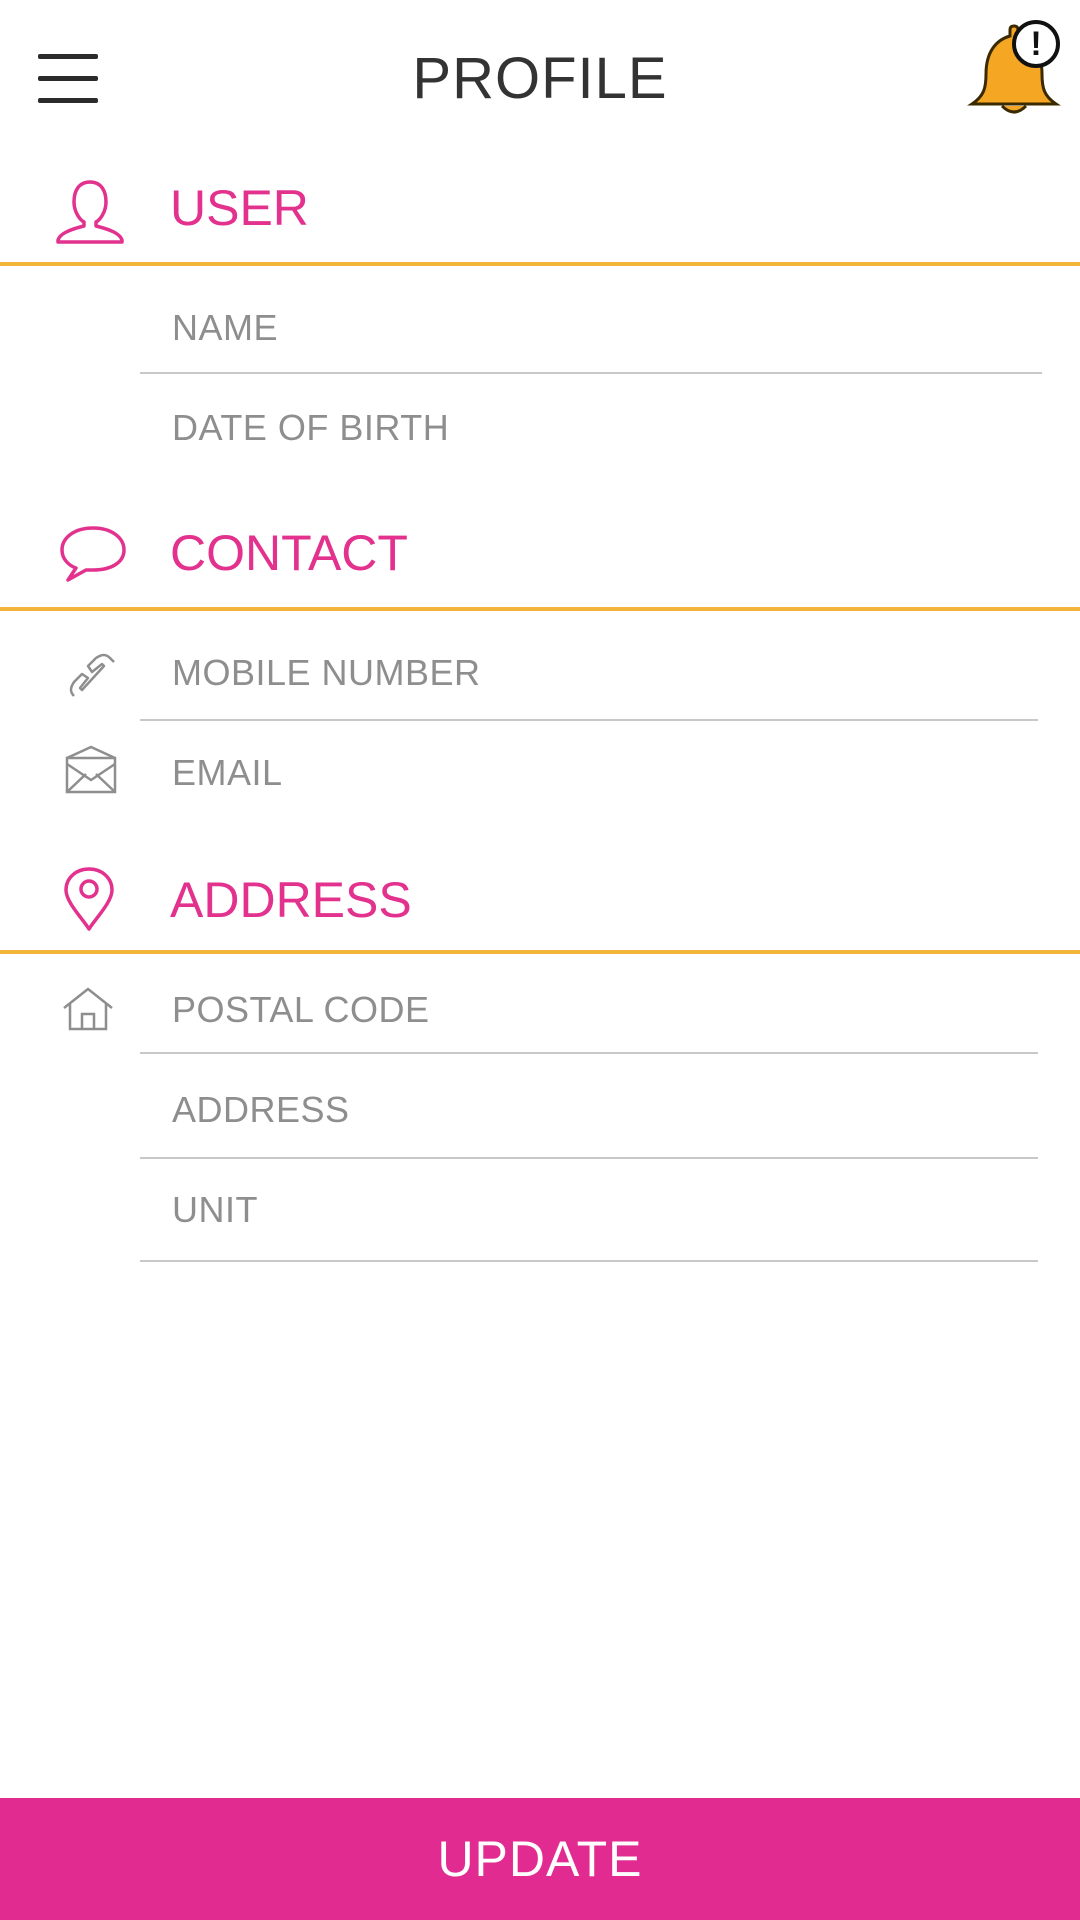  I want to click on postal-code-field: POSTAL CODE, so click(301, 1010).